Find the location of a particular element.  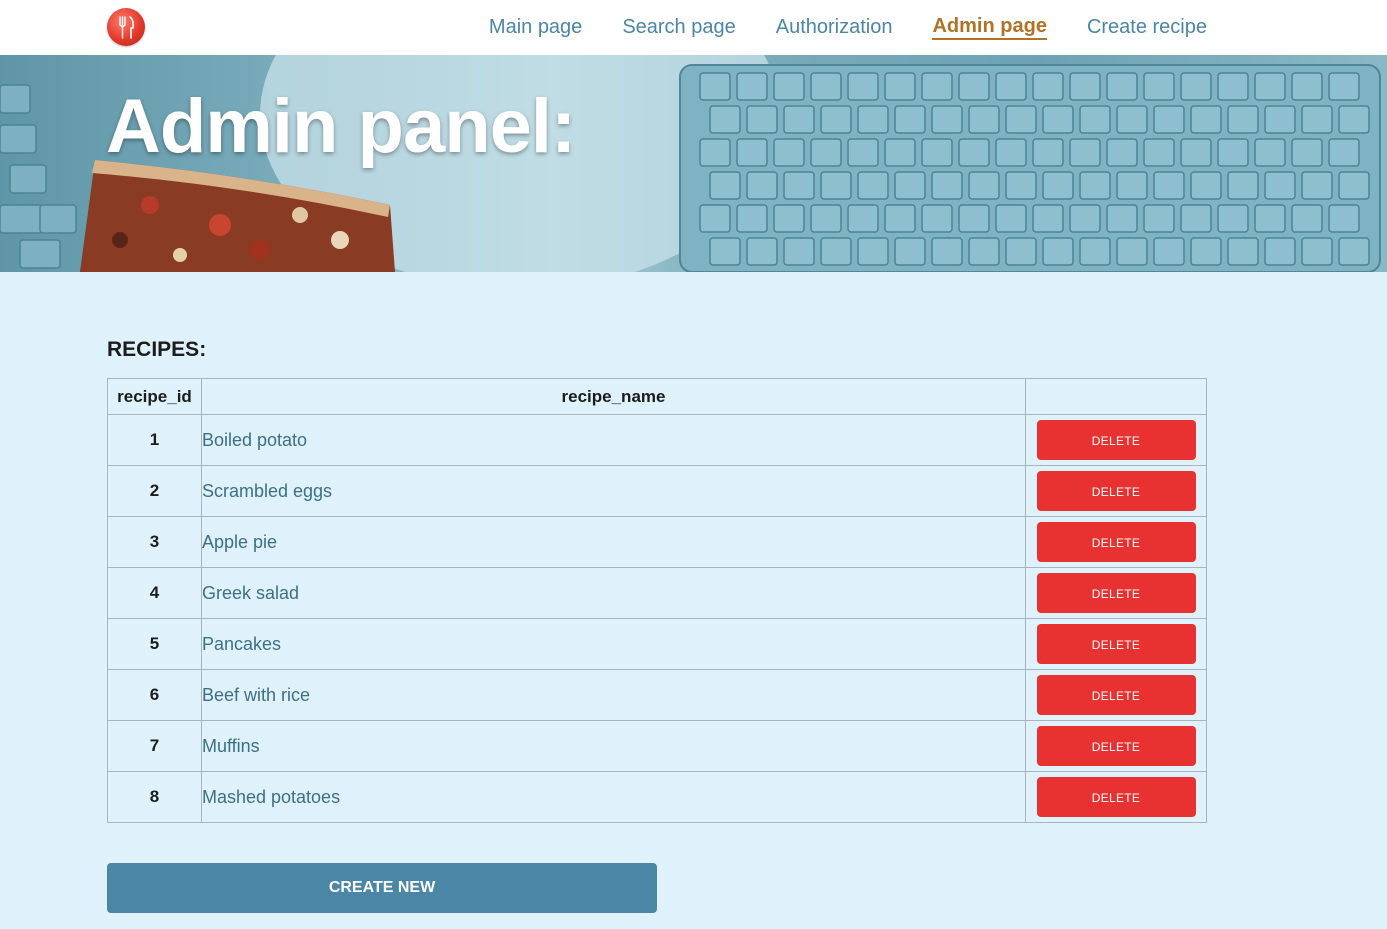

recipe-id-cell: 6 is located at coordinates (154, 695).